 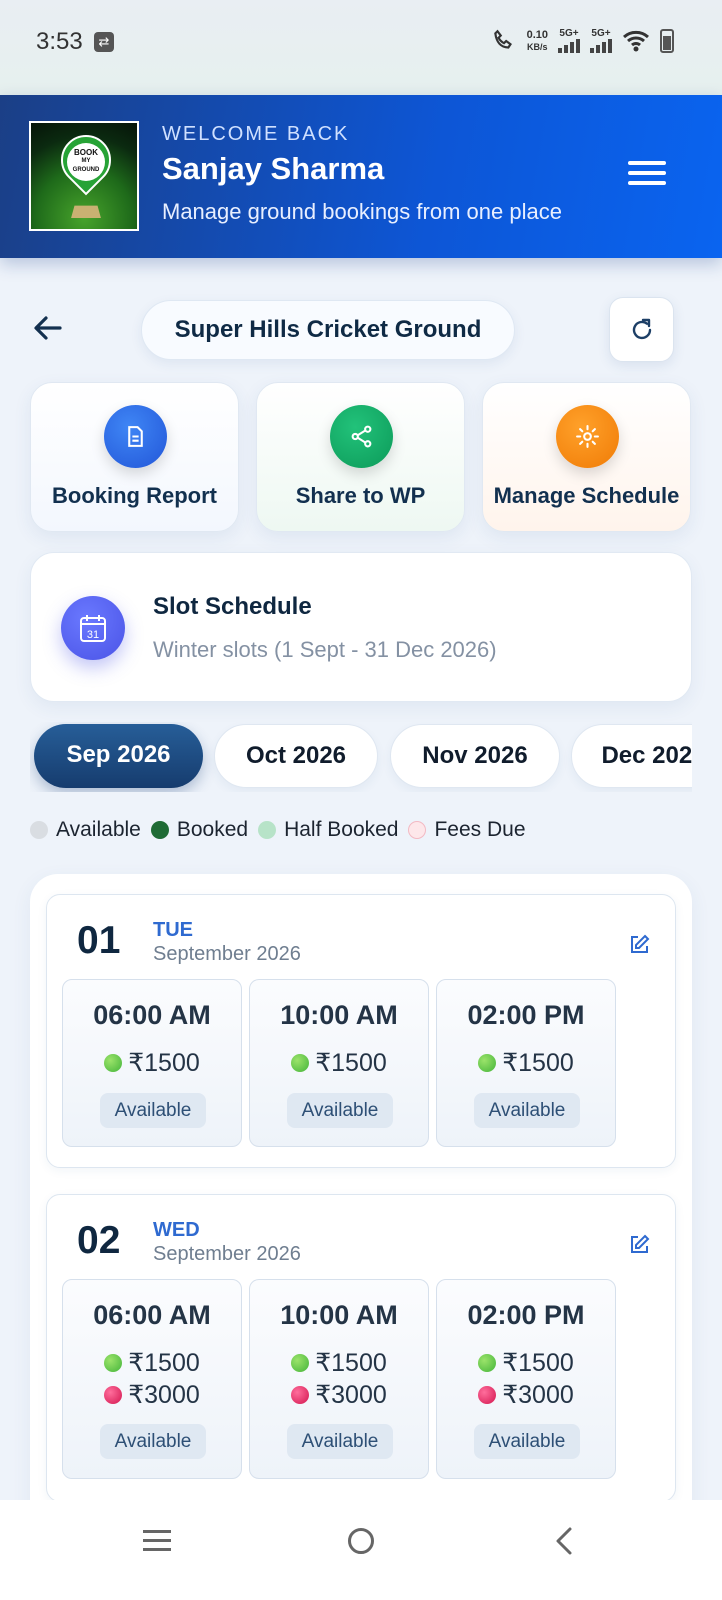 I want to click on day-weekday: TUE, so click(x=173, y=930).